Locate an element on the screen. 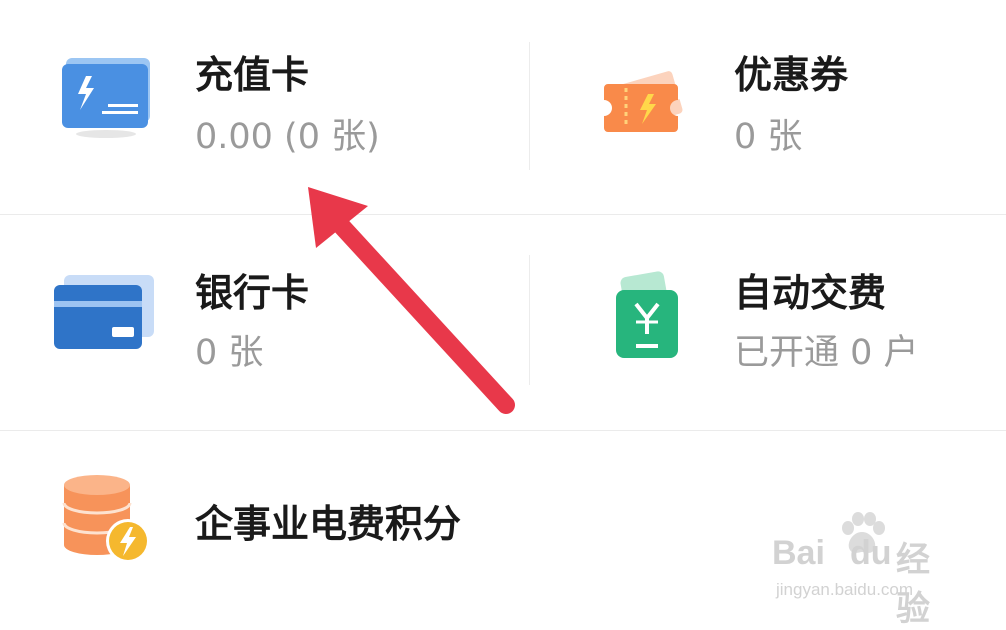 This screenshot has width=1006, height=630. recharge-card-title: 充值卡 is located at coordinates (252, 75).